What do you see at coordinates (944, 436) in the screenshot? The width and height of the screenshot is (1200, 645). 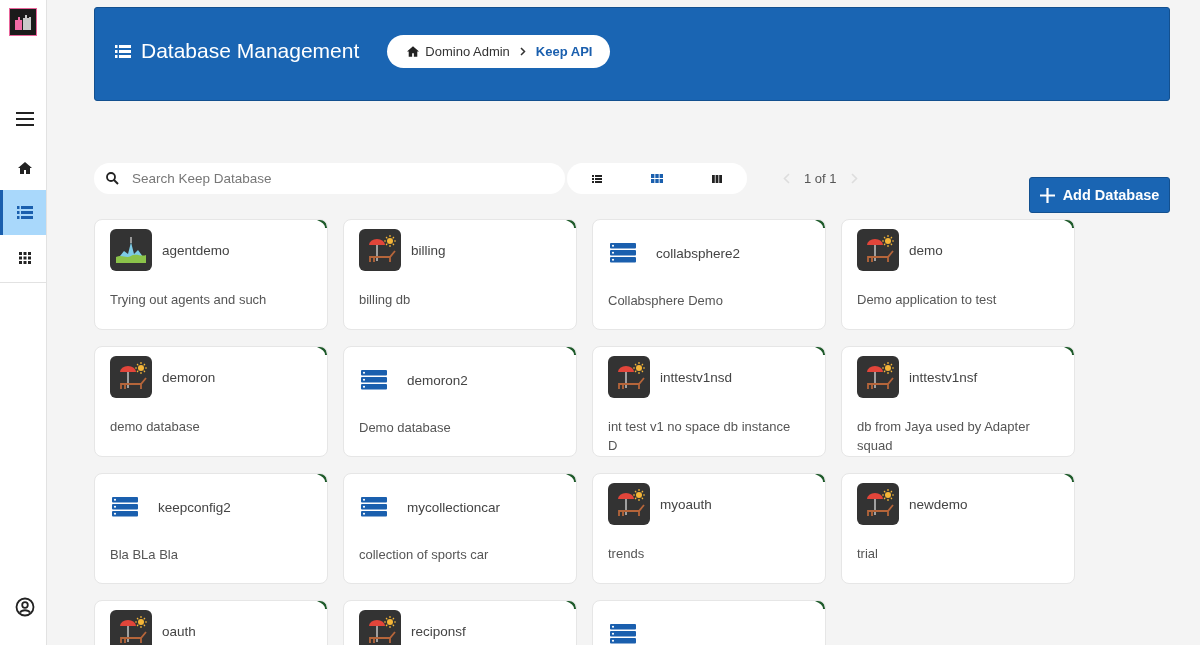 I see `database-description: db from Jaya used by Adapter squad` at bounding box center [944, 436].